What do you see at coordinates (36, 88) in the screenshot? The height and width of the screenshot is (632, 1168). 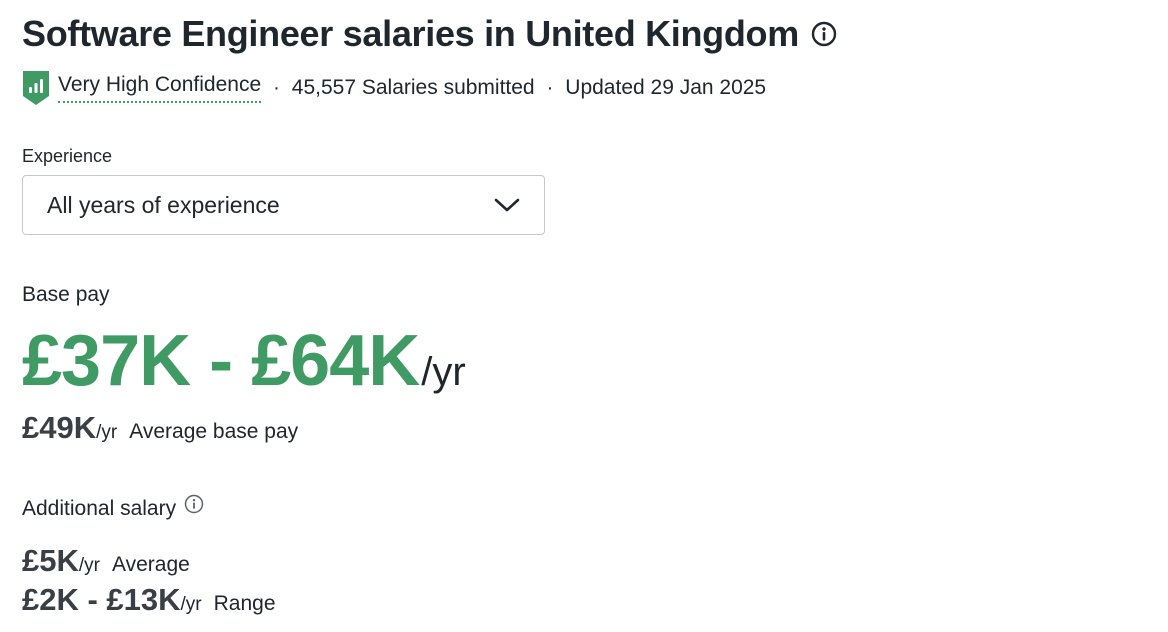 I see `signal-shield-icon` at bounding box center [36, 88].